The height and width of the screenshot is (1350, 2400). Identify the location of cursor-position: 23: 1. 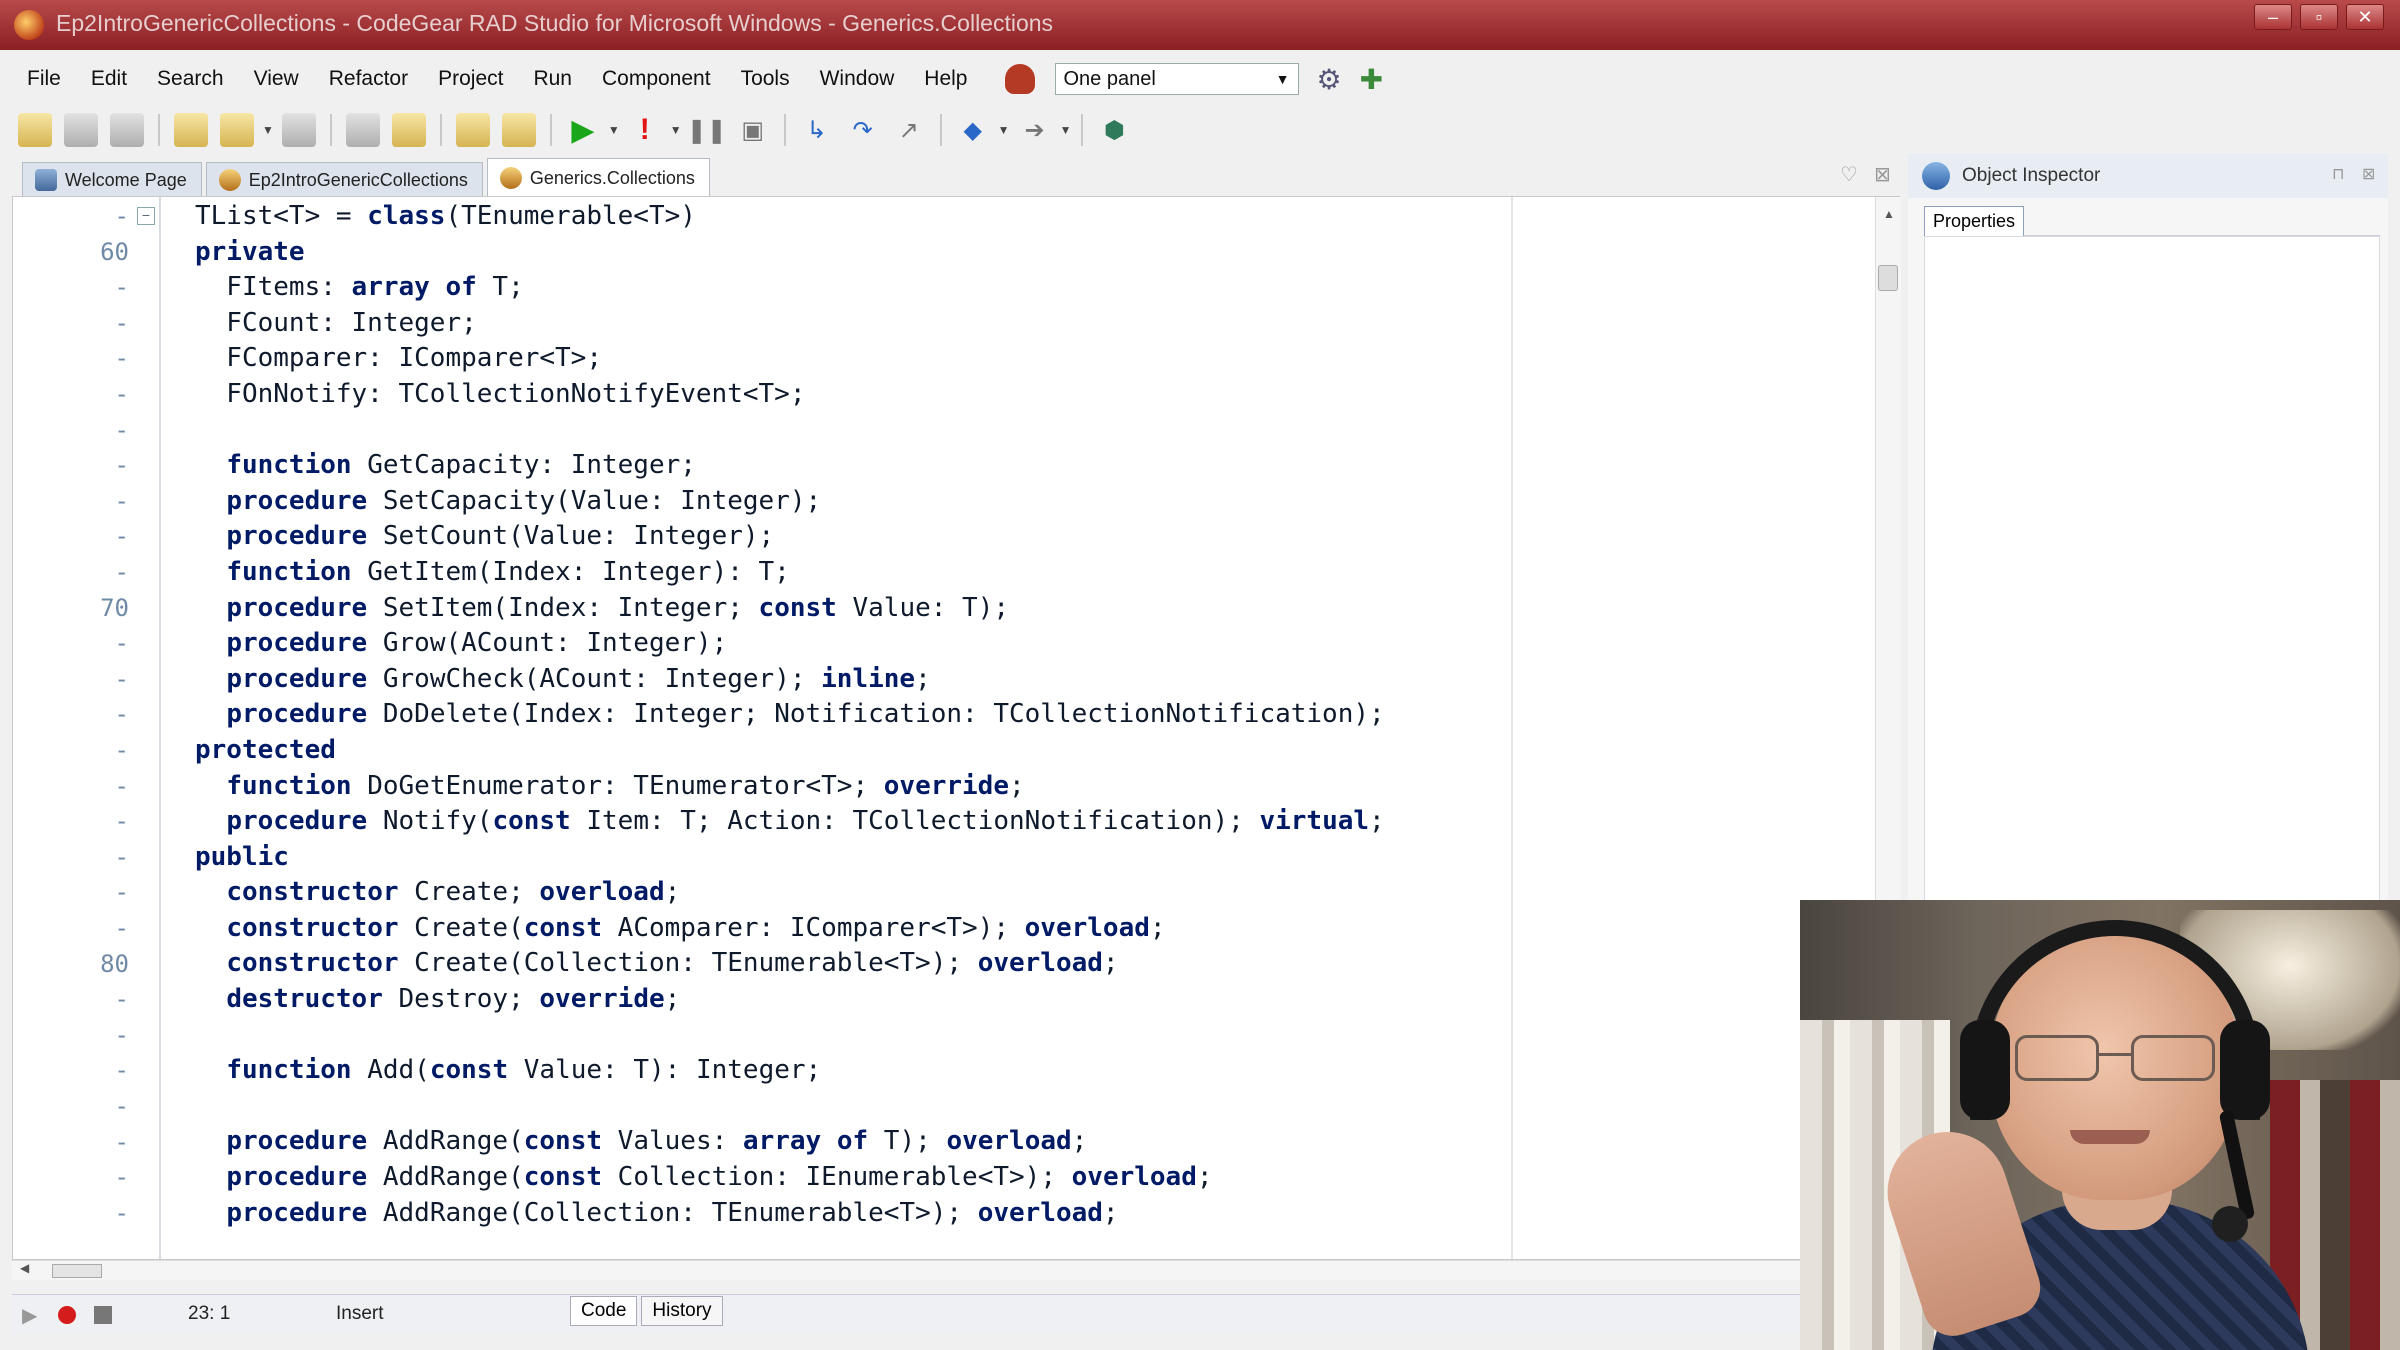
(209, 1313).